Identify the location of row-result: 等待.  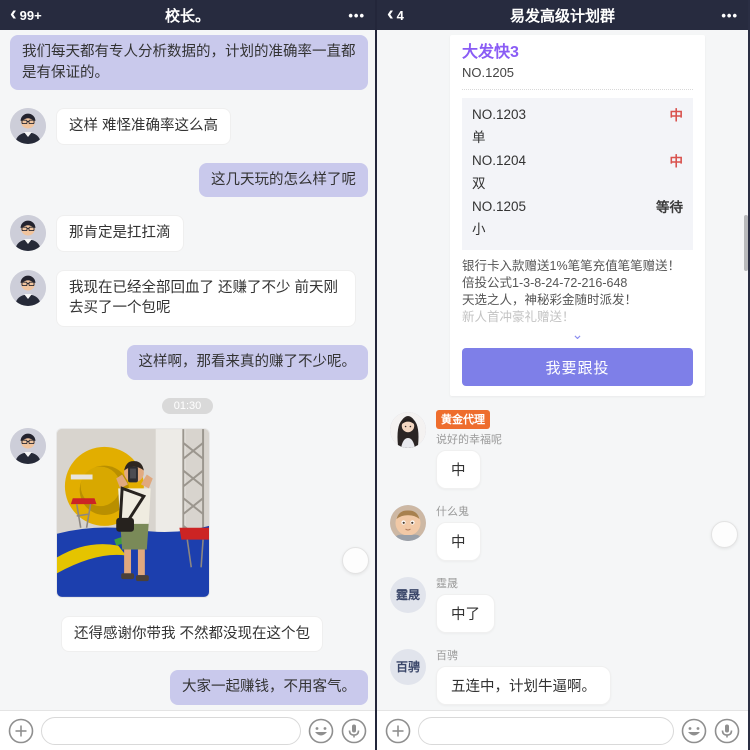
(669, 207).